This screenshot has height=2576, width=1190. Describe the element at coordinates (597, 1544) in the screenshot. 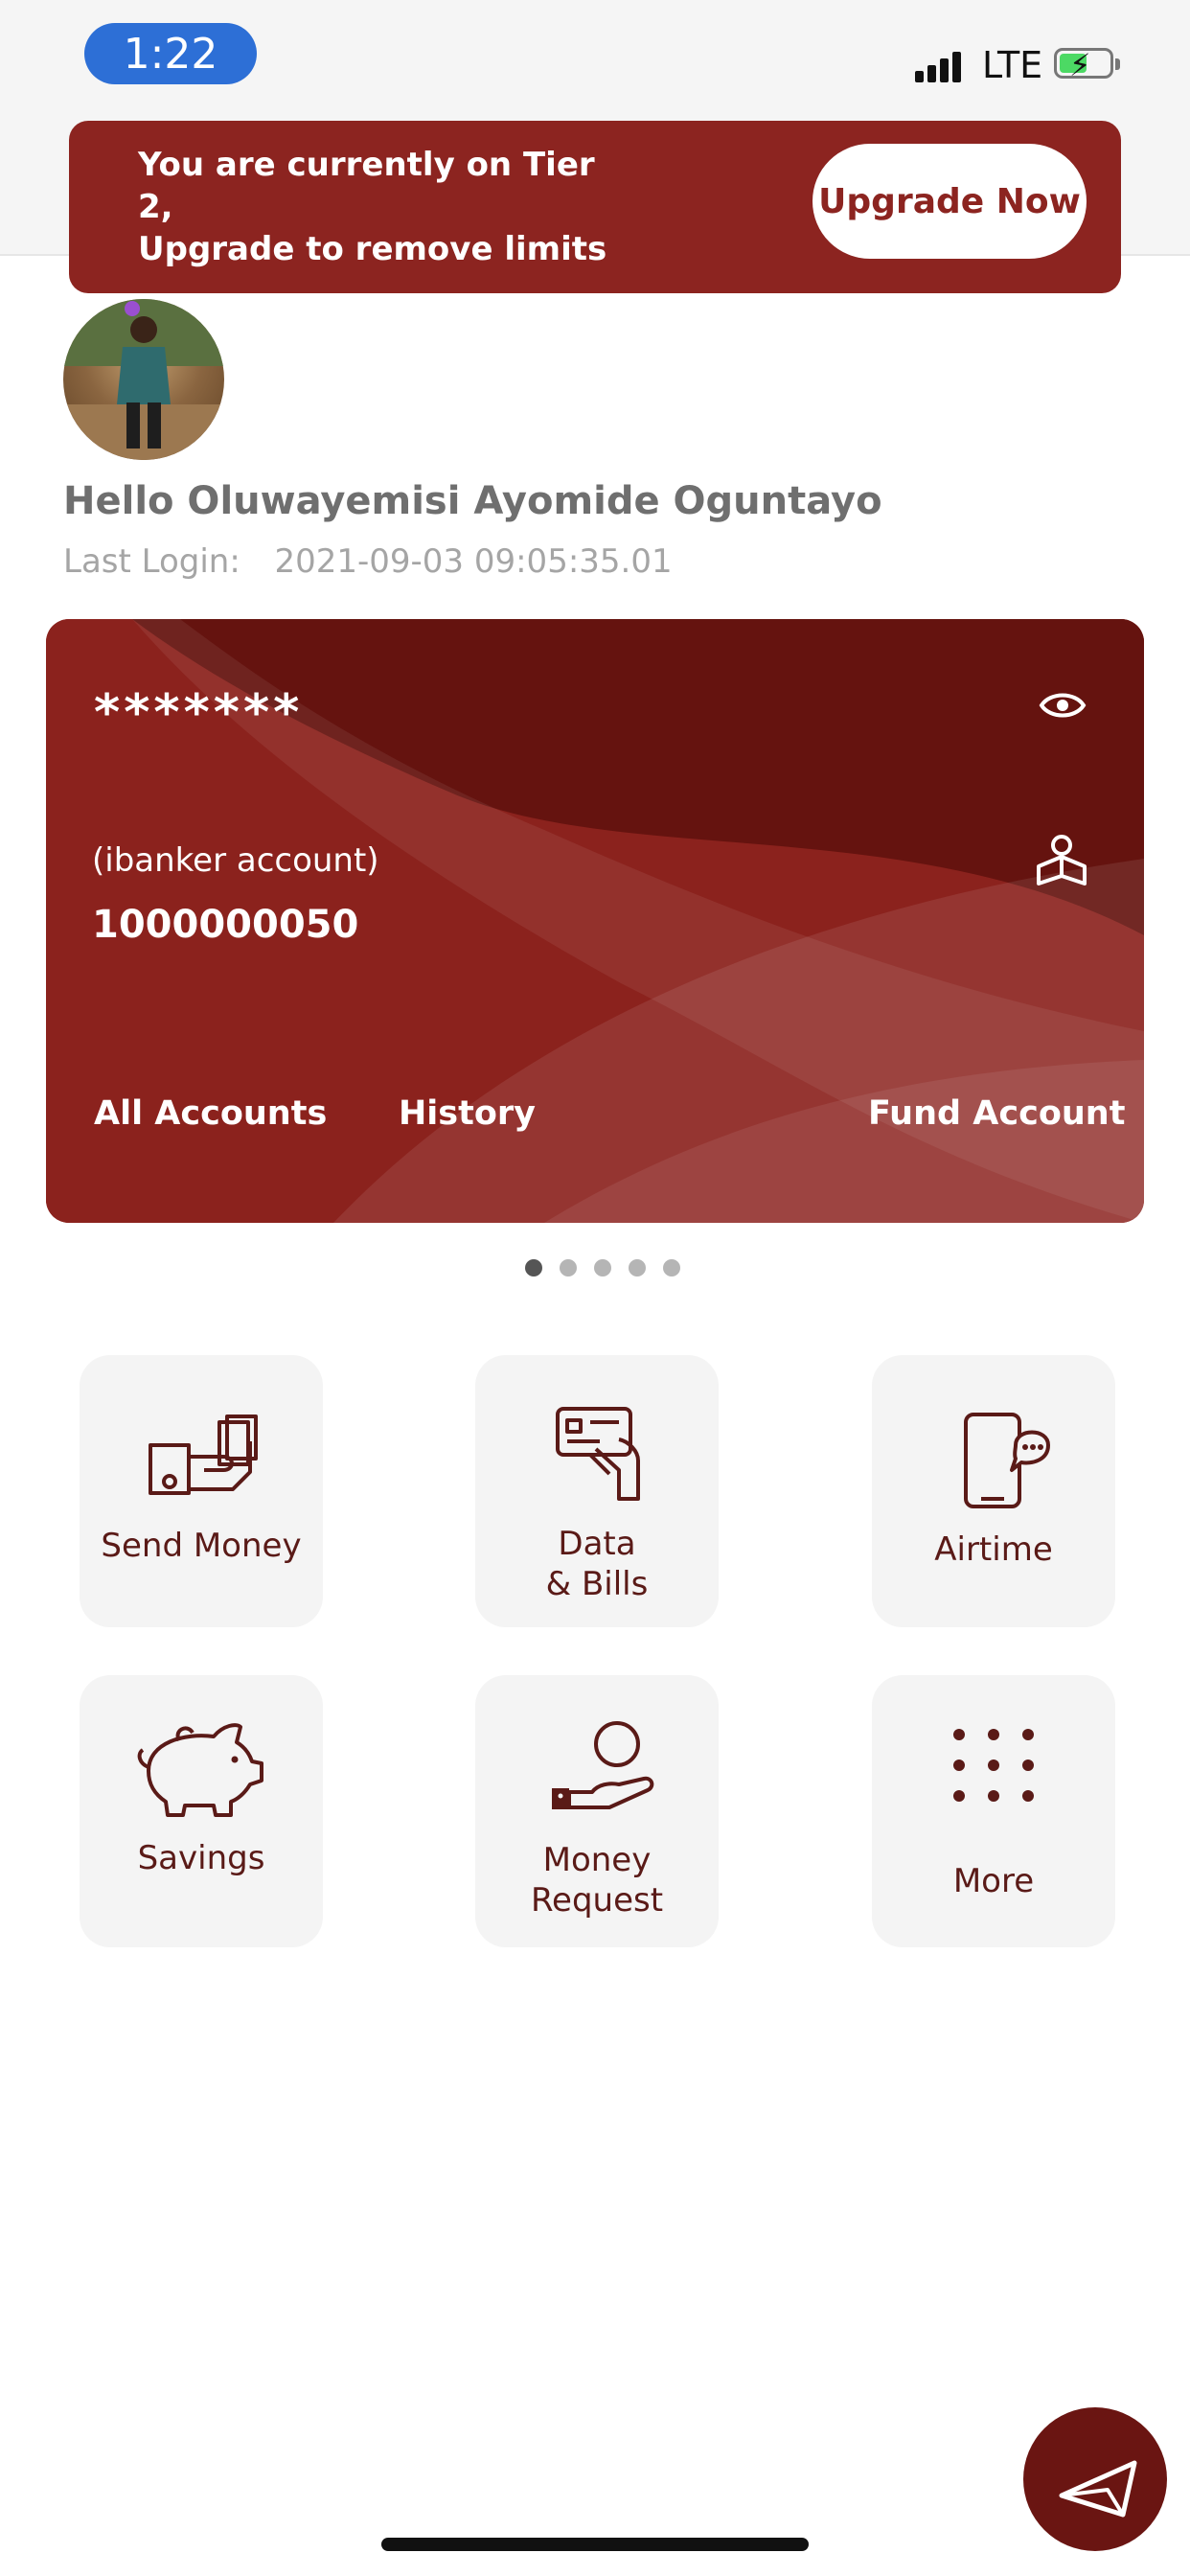

I see `data-bills-label-line1: Data` at that location.